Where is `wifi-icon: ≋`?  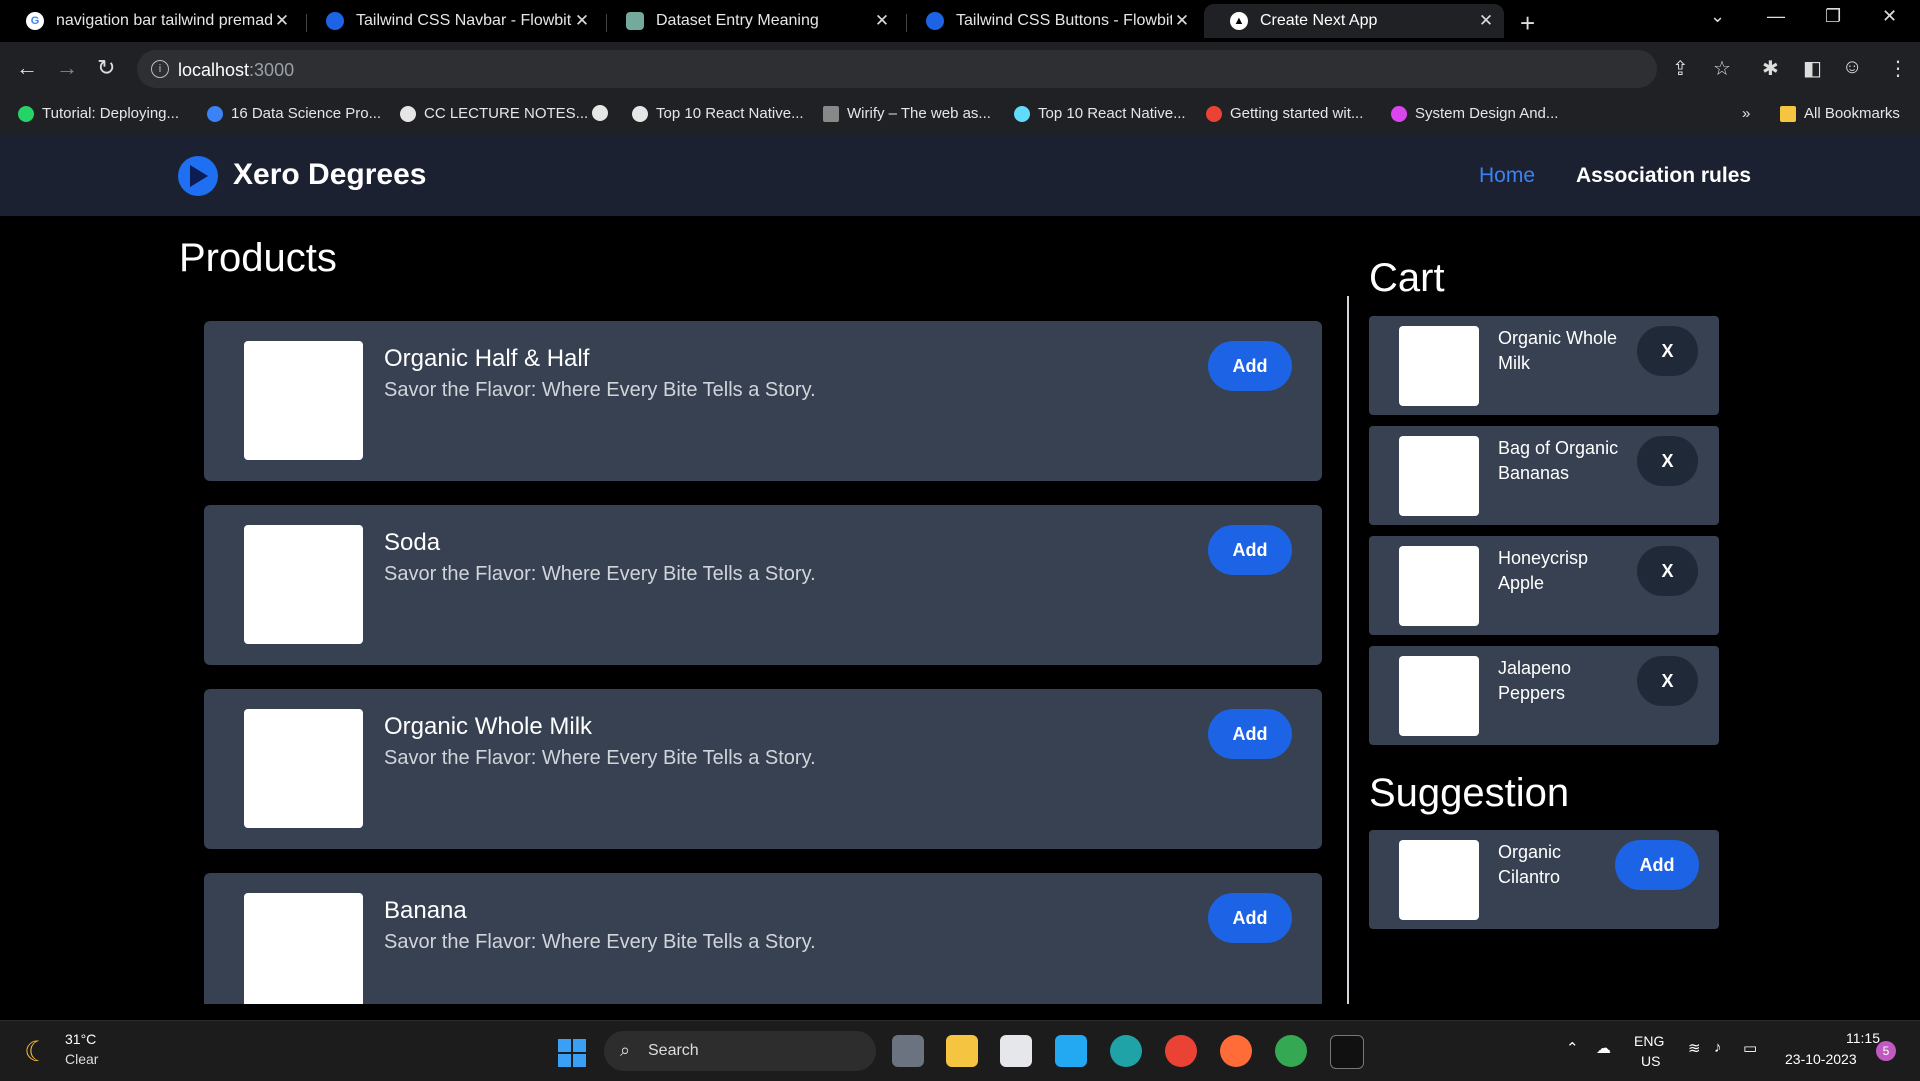 wifi-icon: ≋ is located at coordinates (1694, 1048).